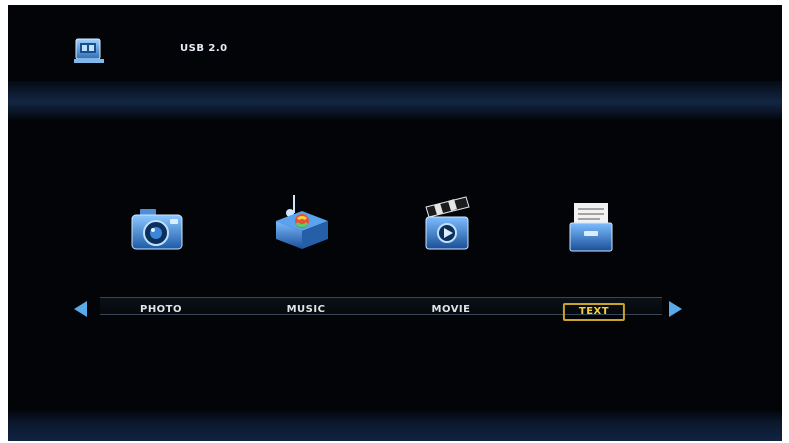 This screenshot has width=789, height=443. Describe the element at coordinates (591, 228) in the screenshot. I see `document-folder-icon` at that location.